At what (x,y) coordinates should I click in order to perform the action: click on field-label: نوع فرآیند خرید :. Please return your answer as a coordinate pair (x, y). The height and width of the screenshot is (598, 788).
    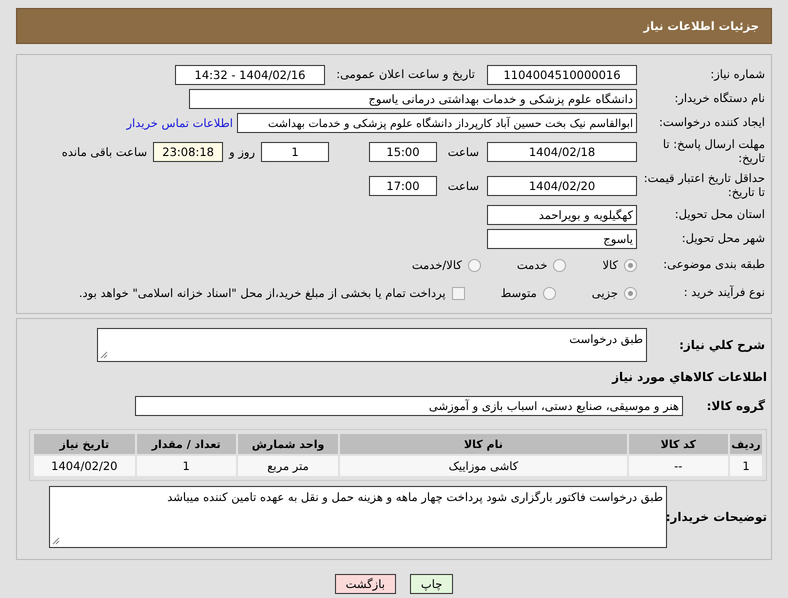
    Looking at the image, I should click on (723, 293).